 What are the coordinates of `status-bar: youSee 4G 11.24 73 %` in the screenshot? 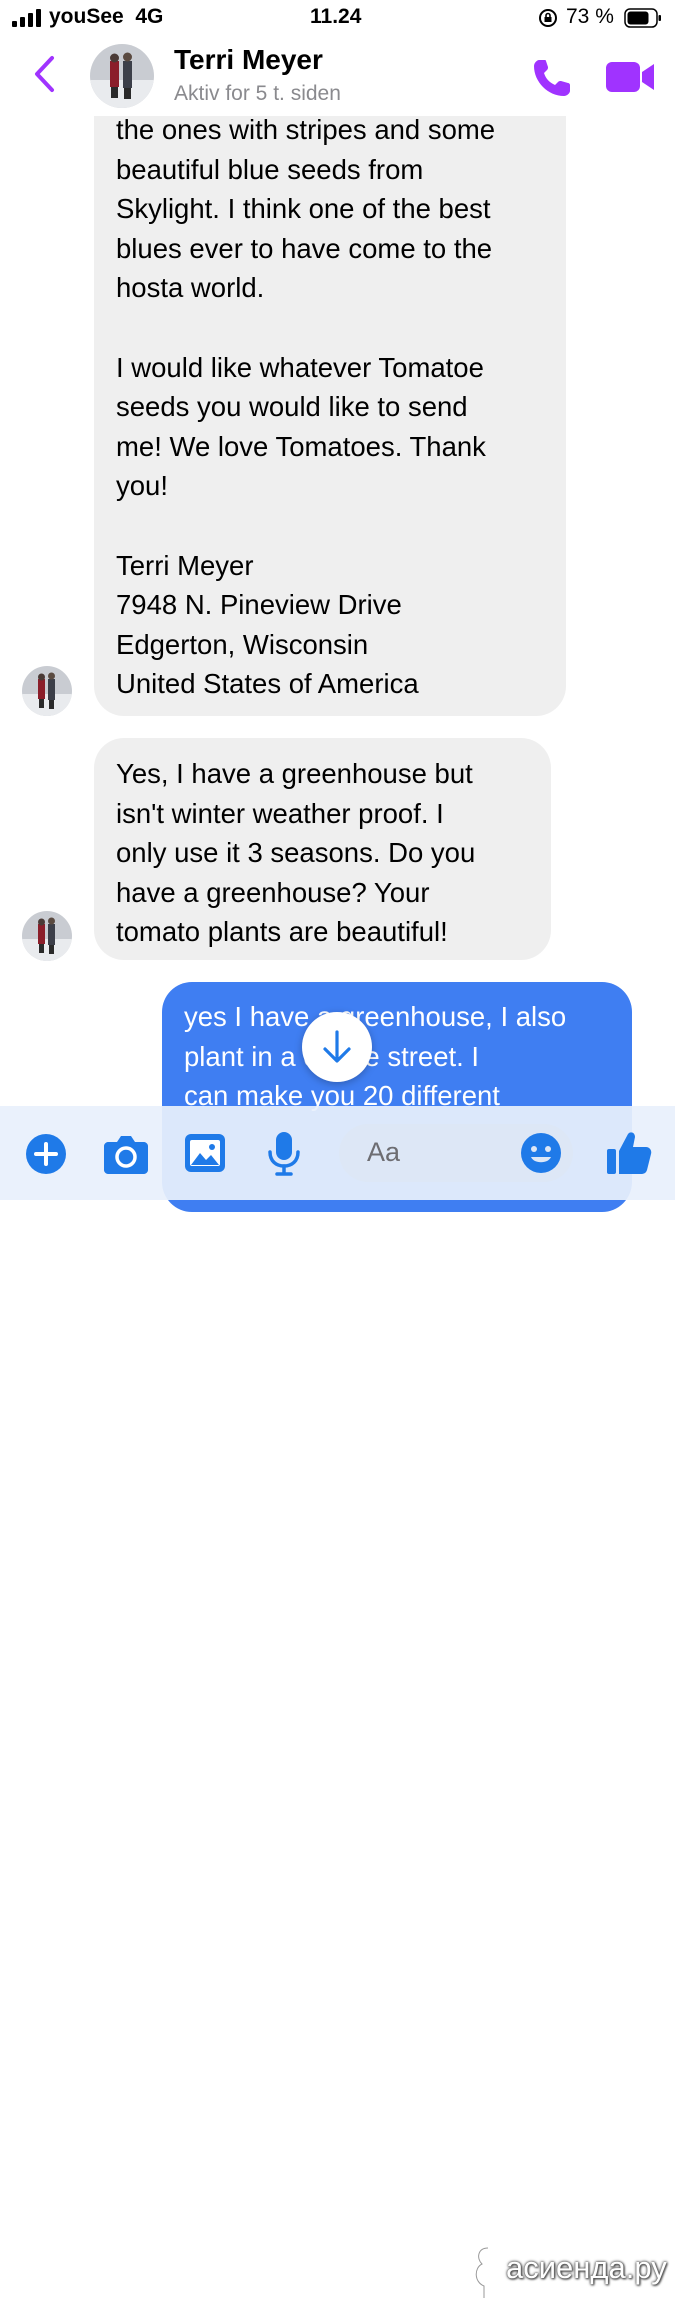 It's located at (337, 19).